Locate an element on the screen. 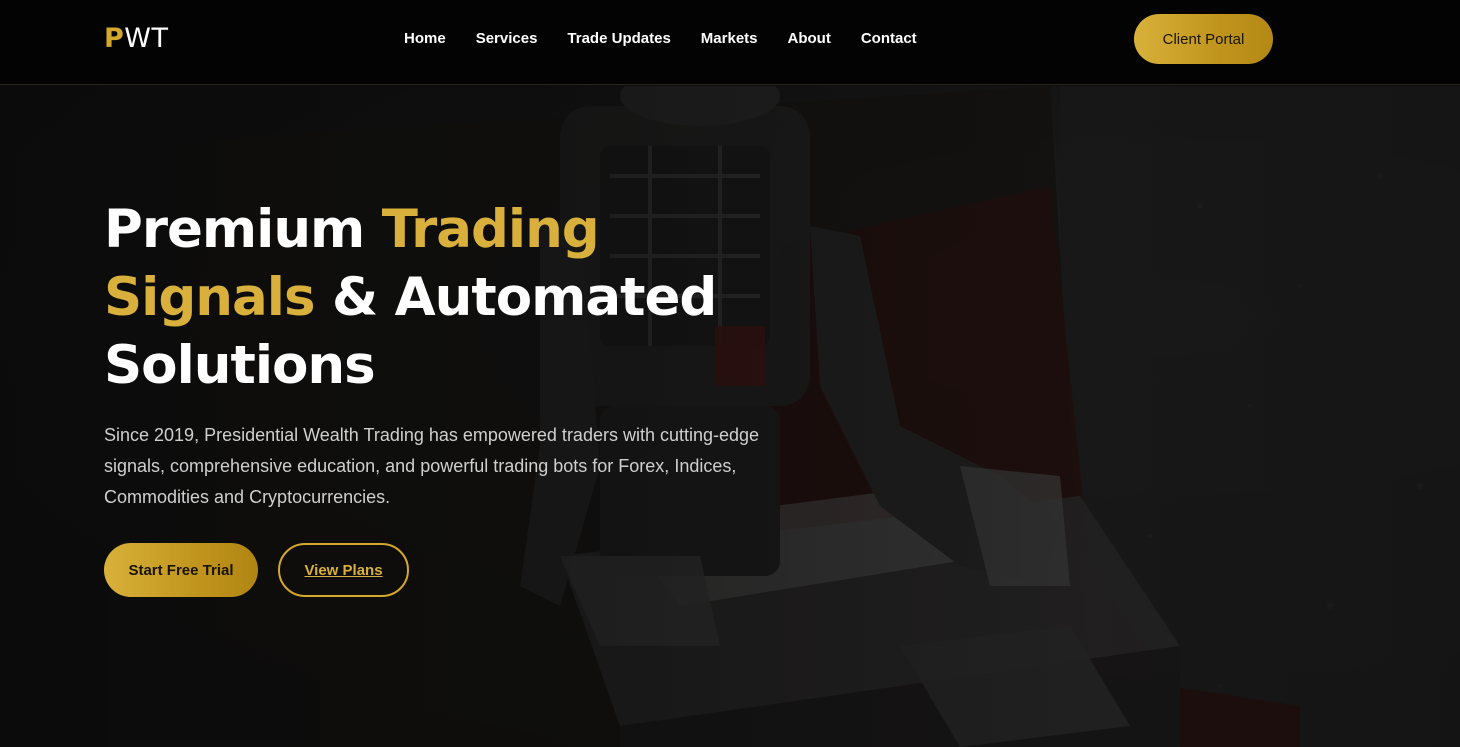 The width and height of the screenshot is (1460, 747). nav-markets: Markets is located at coordinates (729, 39).